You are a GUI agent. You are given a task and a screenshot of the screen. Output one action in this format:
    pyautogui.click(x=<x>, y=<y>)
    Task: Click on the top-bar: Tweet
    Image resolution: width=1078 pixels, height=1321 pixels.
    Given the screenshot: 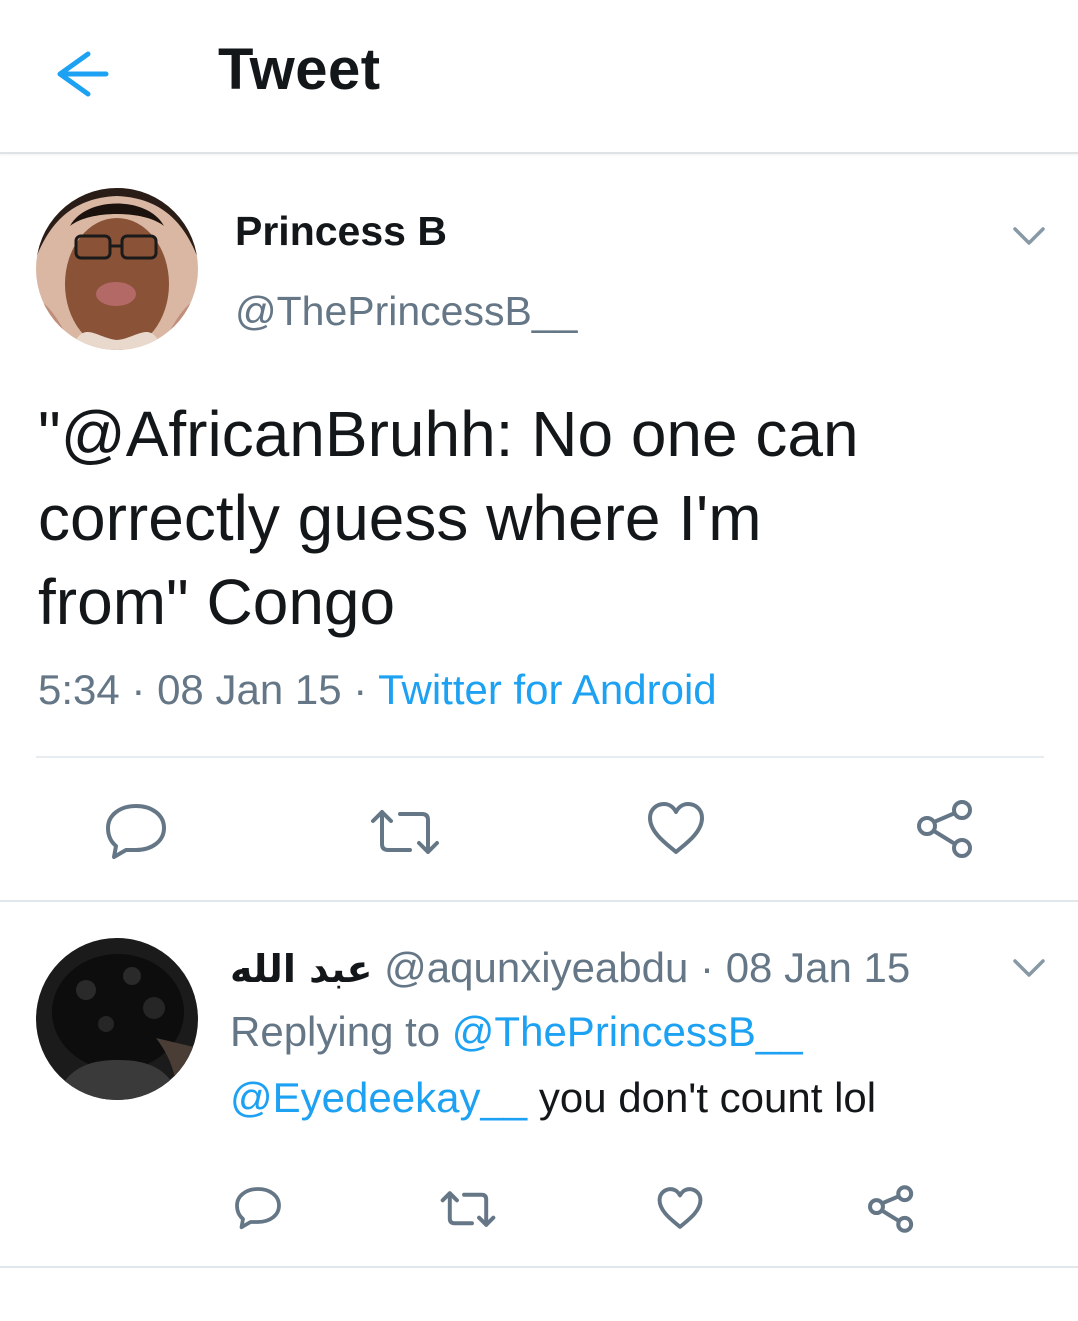 What is the action you would take?
    pyautogui.click(x=539, y=77)
    